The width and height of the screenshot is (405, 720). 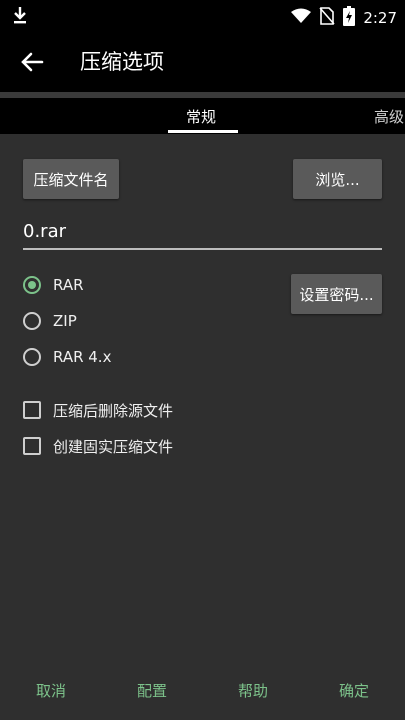 I want to click on tab-bar: 常规 高级, so click(x=202, y=116).